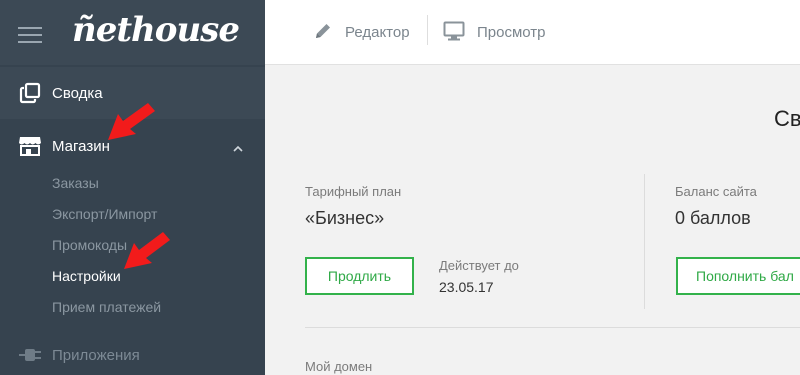 Image resolution: width=800 pixels, height=375 pixels. What do you see at coordinates (30, 355) in the screenshot?
I see `plug-icon` at bounding box center [30, 355].